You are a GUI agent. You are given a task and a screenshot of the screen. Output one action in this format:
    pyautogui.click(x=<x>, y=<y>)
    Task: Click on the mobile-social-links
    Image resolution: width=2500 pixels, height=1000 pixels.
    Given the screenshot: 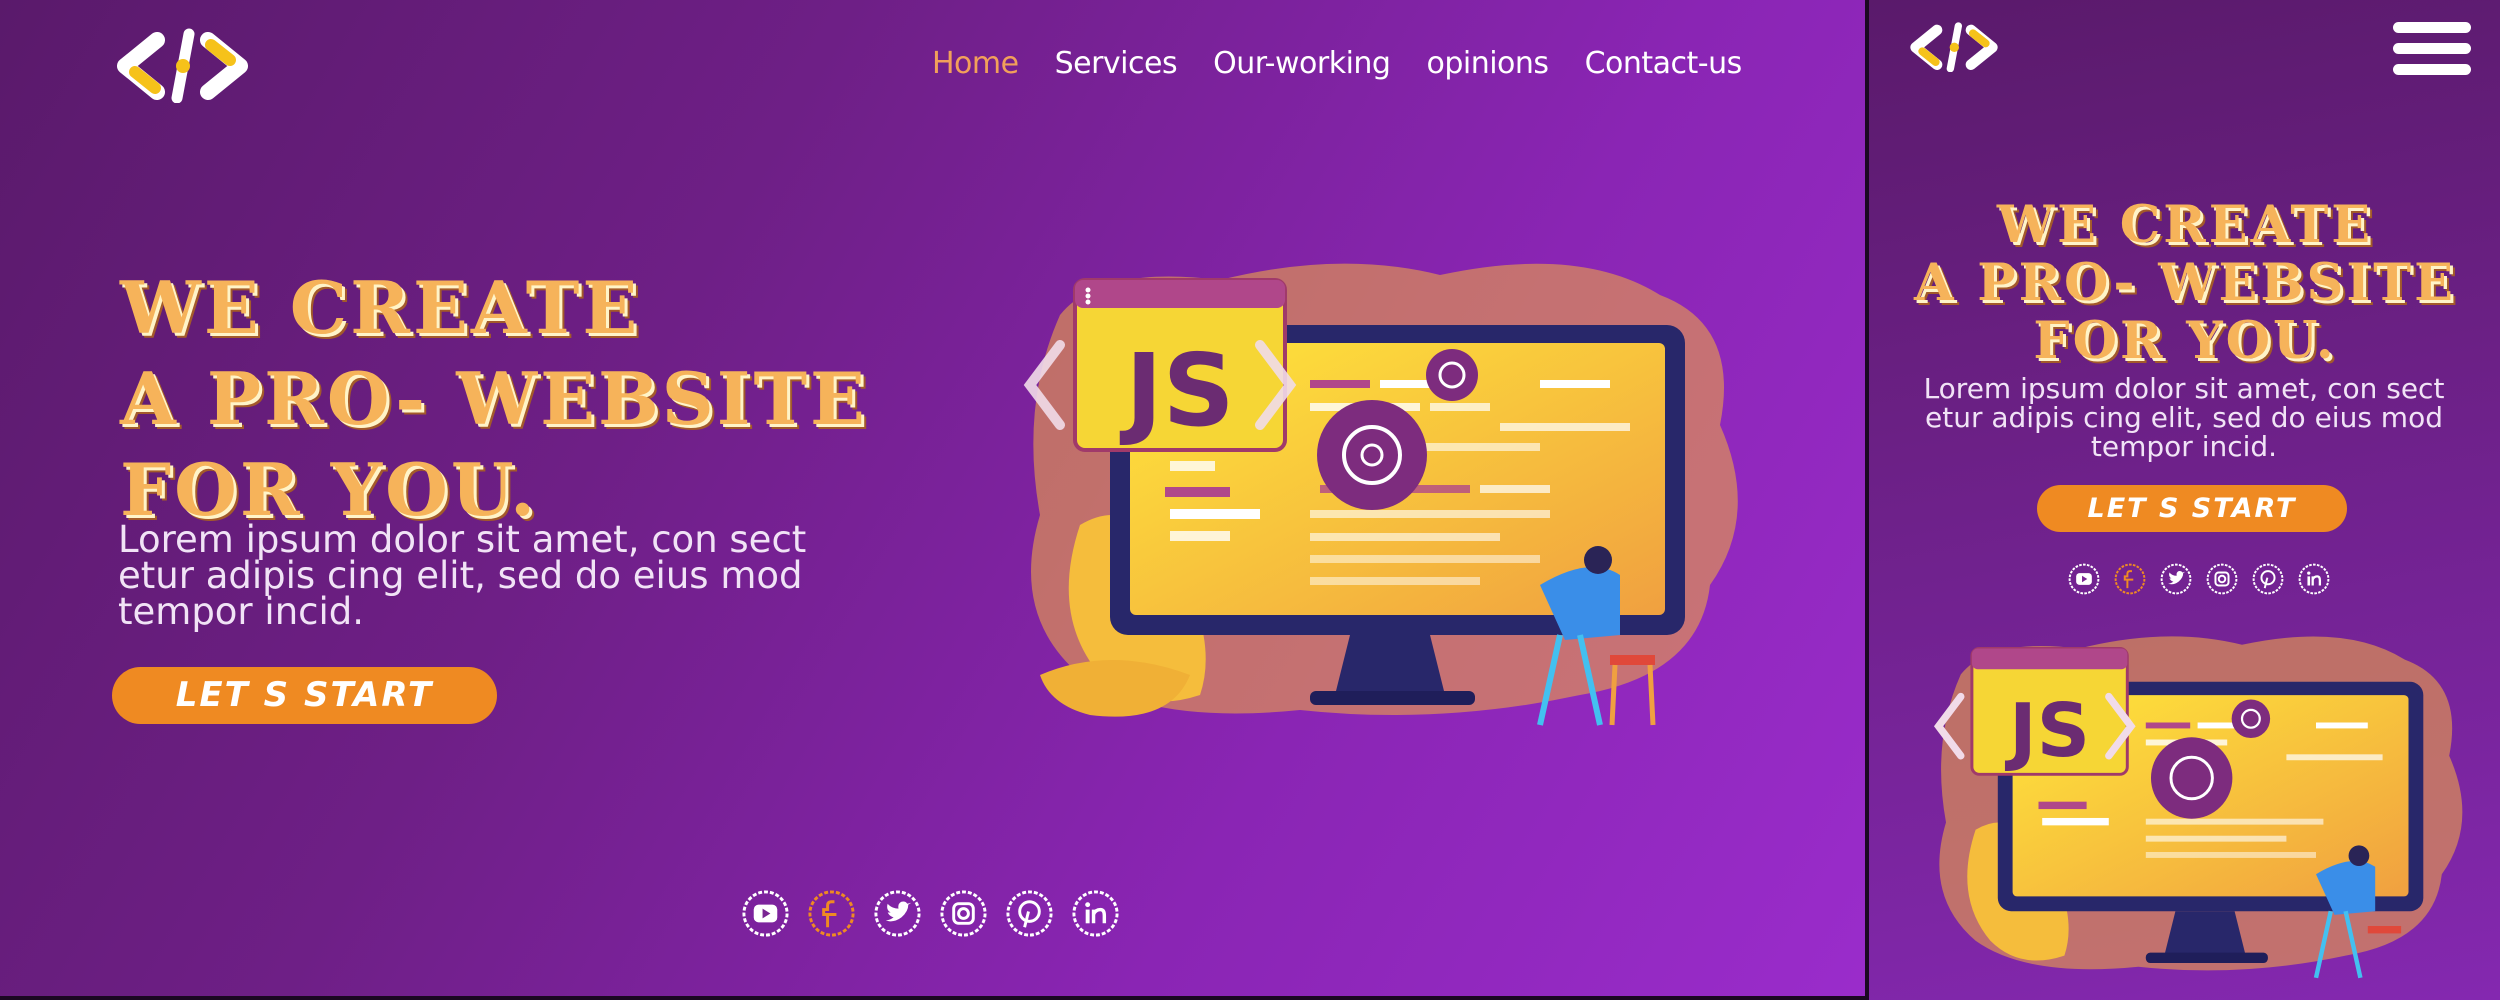 What is the action you would take?
    pyautogui.click(x=2199, y=579)
    